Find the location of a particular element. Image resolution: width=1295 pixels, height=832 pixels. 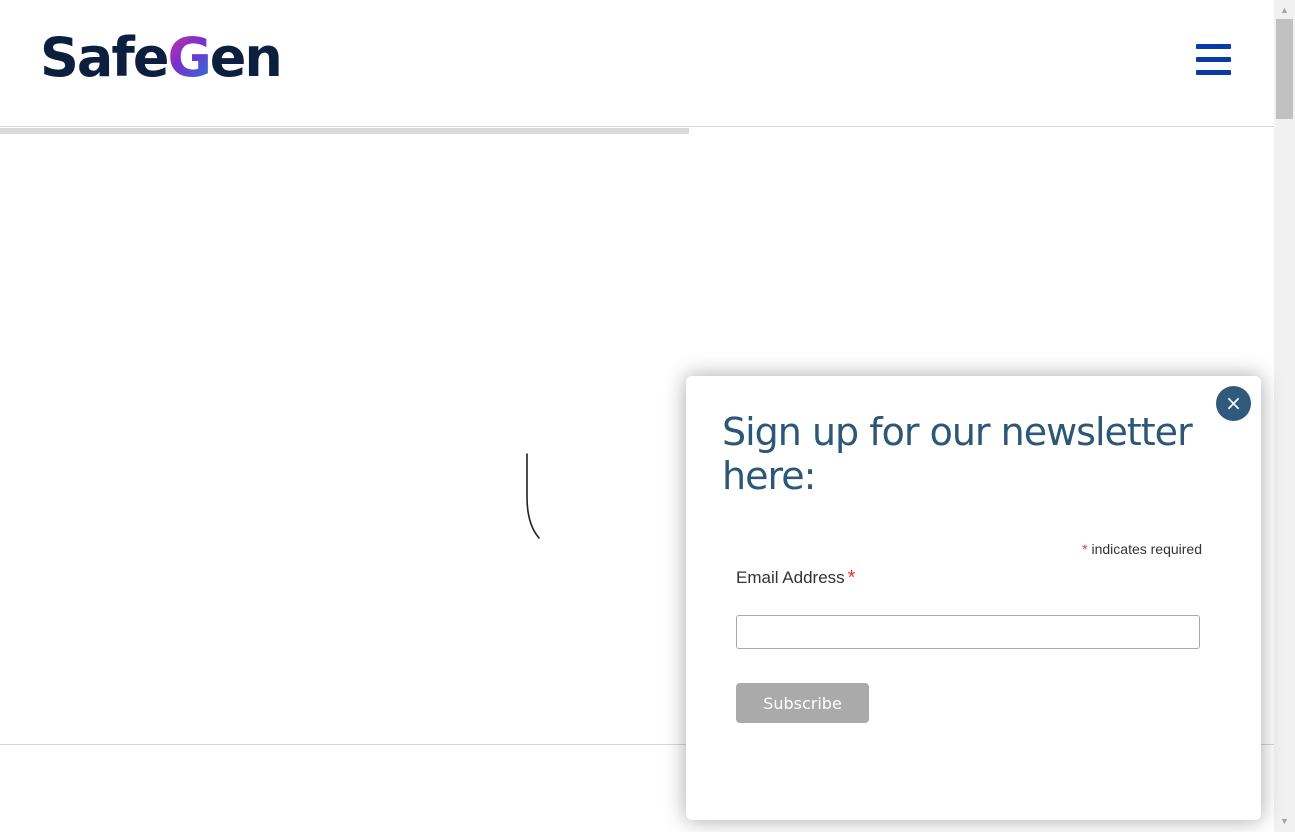

email-required-asterisk: * is located at coordinates (851, 578).